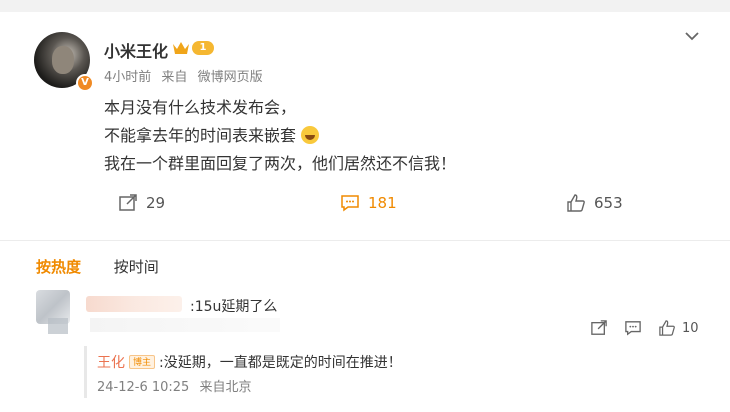 The image size is (730, 412). What do you see at coordinates (174, 77) in the screenshot?
I see `source-prefix: 来自` at bounding box center [174, 77].